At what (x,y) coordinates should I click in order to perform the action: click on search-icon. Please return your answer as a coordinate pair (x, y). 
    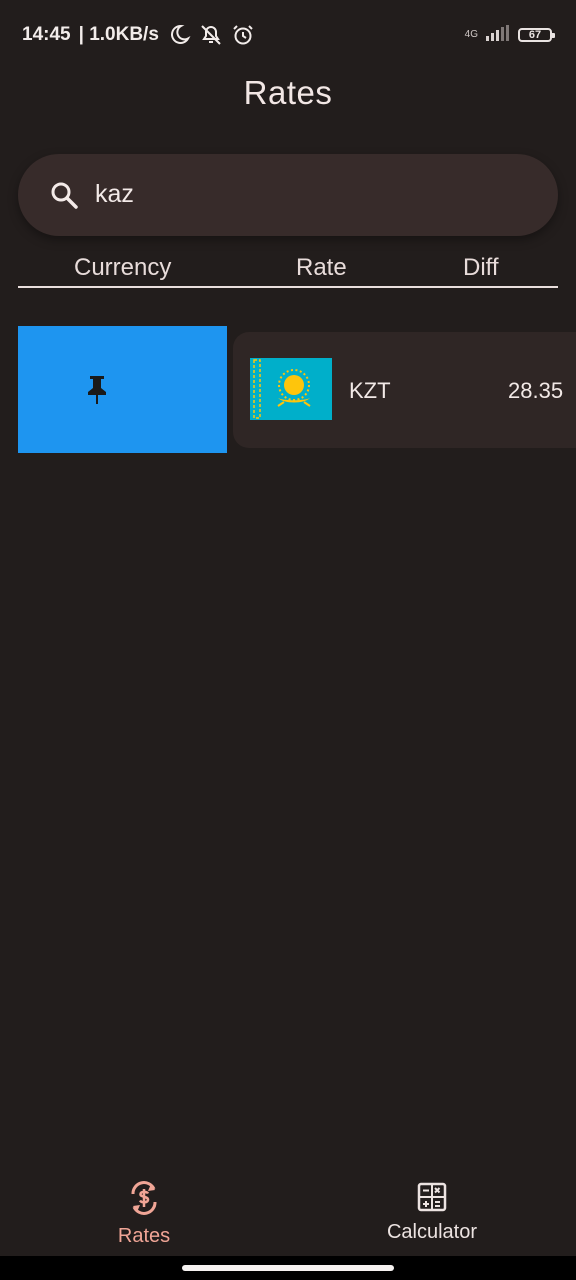
    Looking at the image, I should click on (64, 195).